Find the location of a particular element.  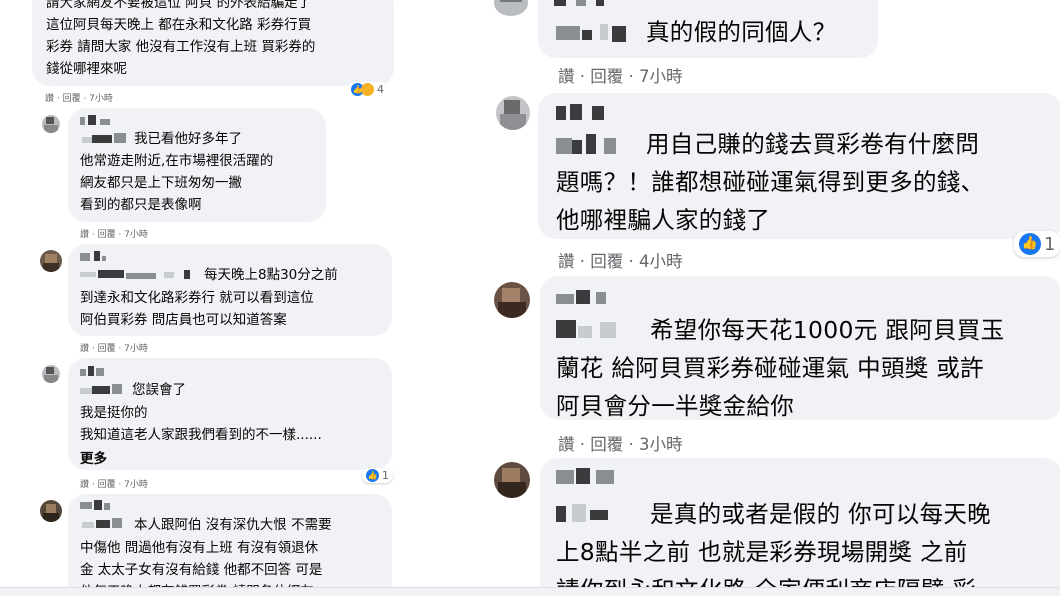

comment-first-line: 希望你每天花1000元 跟阿貝買玉 is located at coordinates (827, 330).